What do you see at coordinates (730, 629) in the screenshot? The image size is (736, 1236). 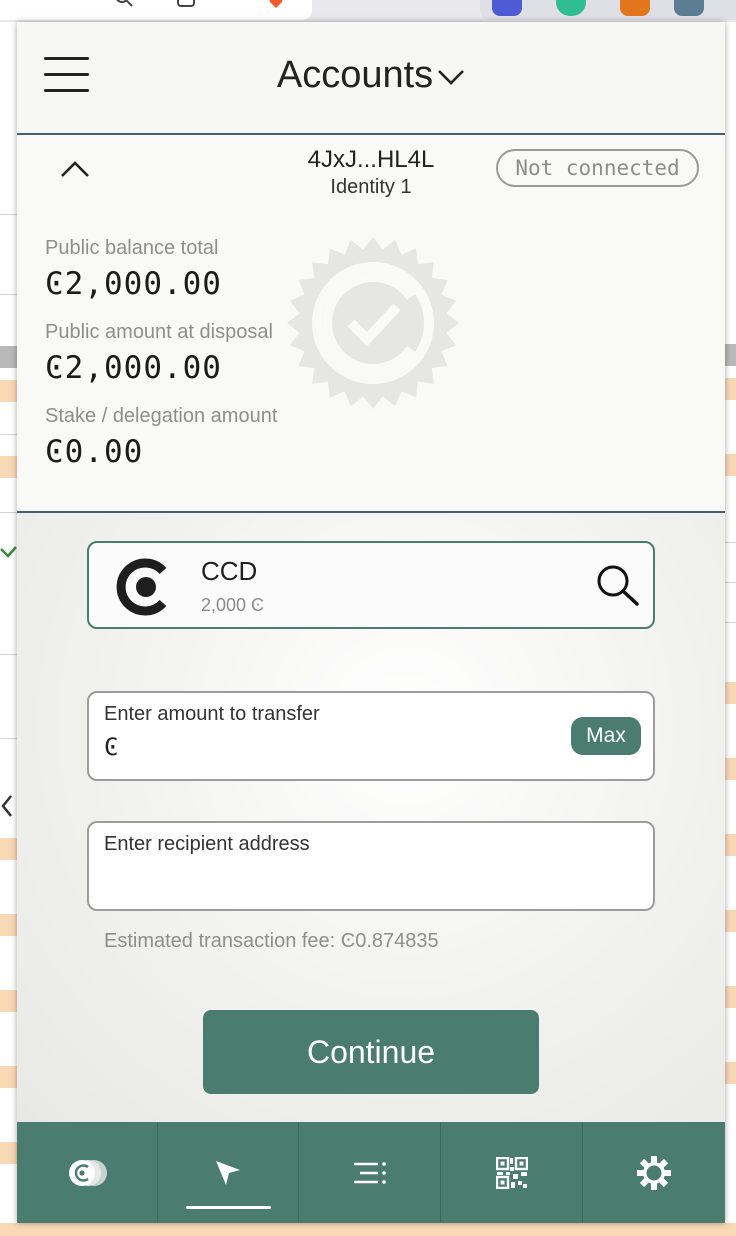 I see `background-page-right` at bounding box center [730, 629].